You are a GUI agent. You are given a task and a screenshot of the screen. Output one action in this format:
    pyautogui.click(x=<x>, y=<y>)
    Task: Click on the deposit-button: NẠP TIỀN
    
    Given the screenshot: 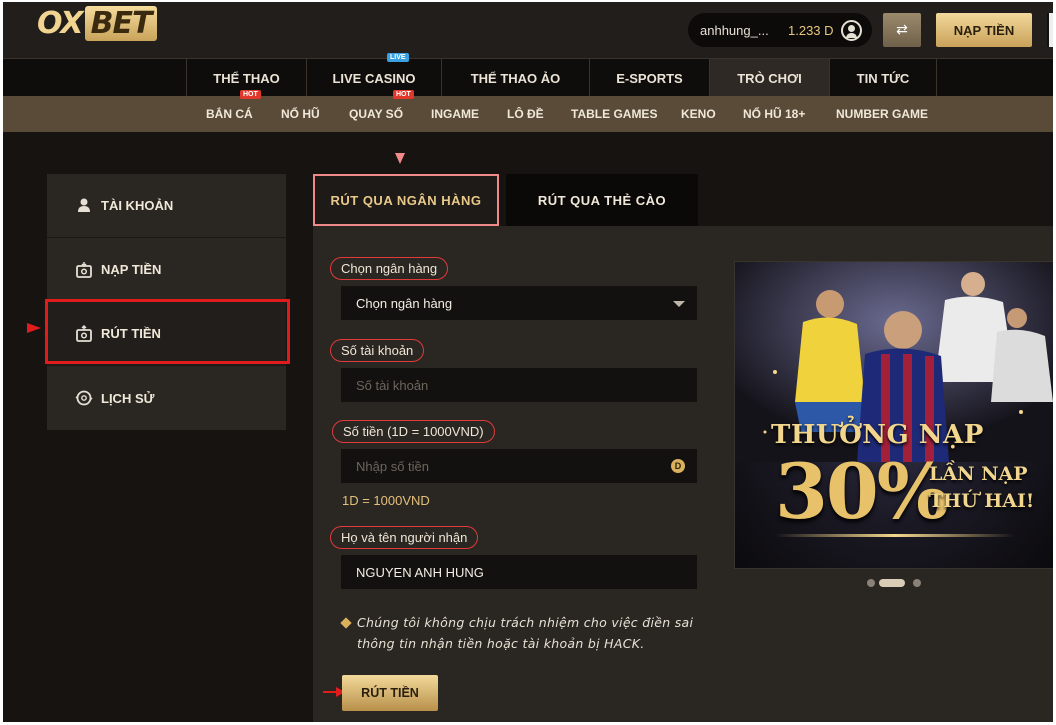 What is the action you would take?
    pyautogui.click(x=984, y=30)
    